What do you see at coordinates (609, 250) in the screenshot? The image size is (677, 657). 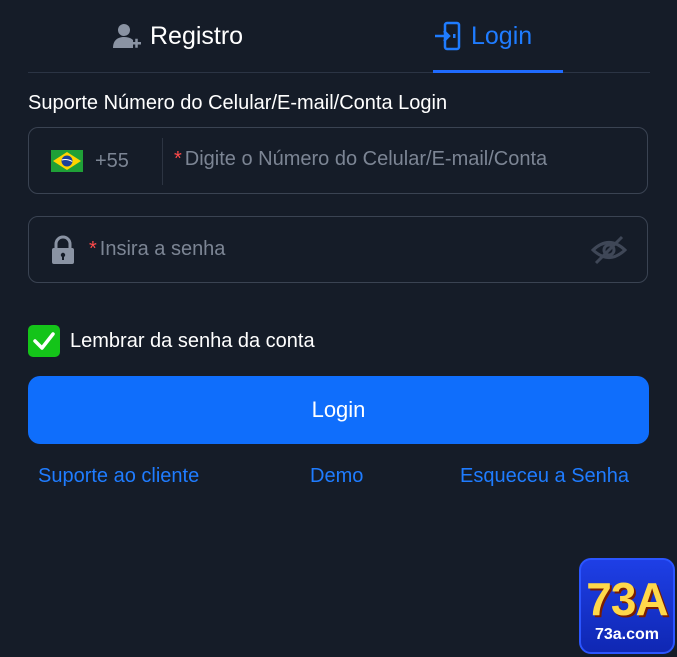 I see `eye-slash-icon` at bounding box center [609, 250].